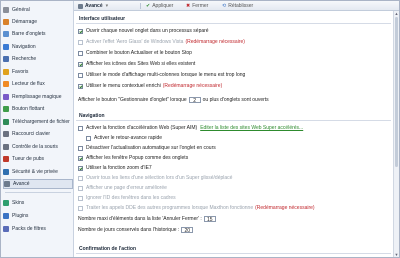 This screenshot has width=400, height=258. Describe the element at coordinates (148, 6) in the screenshot. I see `check-icon: ✔` at that location.